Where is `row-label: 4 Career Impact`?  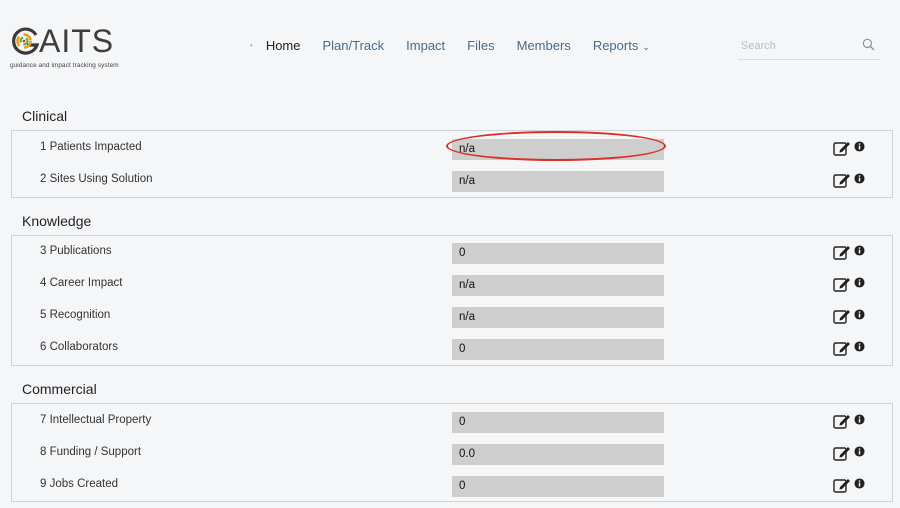 row-label: 4 Career Impact is located at coordinates (81, 283).